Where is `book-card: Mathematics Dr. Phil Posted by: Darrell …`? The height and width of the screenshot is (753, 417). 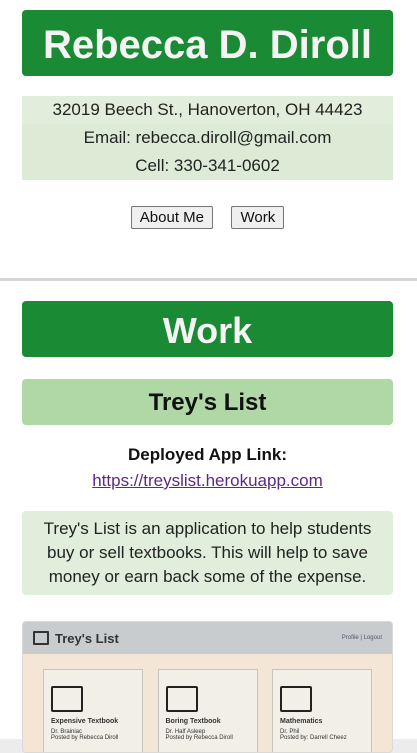 book-card: Mathematics Dr. Phil Posted by: Darrell … is located at coordinates (322, 710).